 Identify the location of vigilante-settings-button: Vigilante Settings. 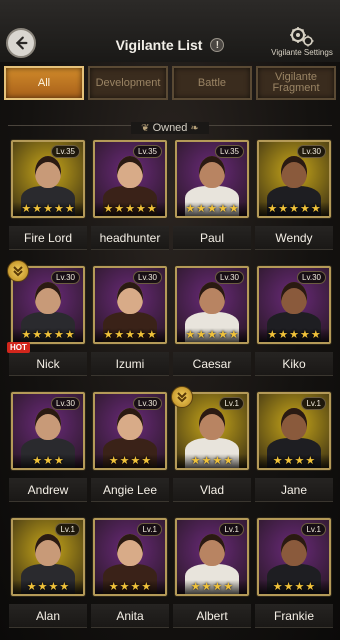
(302, 41).